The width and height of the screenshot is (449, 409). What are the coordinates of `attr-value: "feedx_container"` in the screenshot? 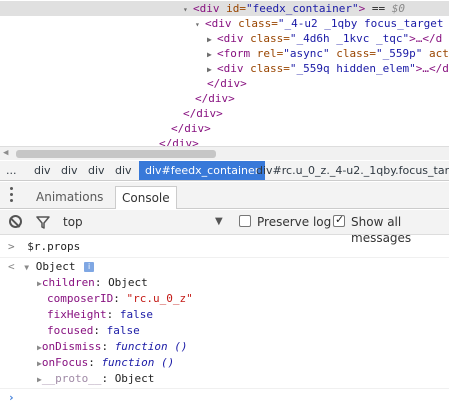 It's located at (302, 8).